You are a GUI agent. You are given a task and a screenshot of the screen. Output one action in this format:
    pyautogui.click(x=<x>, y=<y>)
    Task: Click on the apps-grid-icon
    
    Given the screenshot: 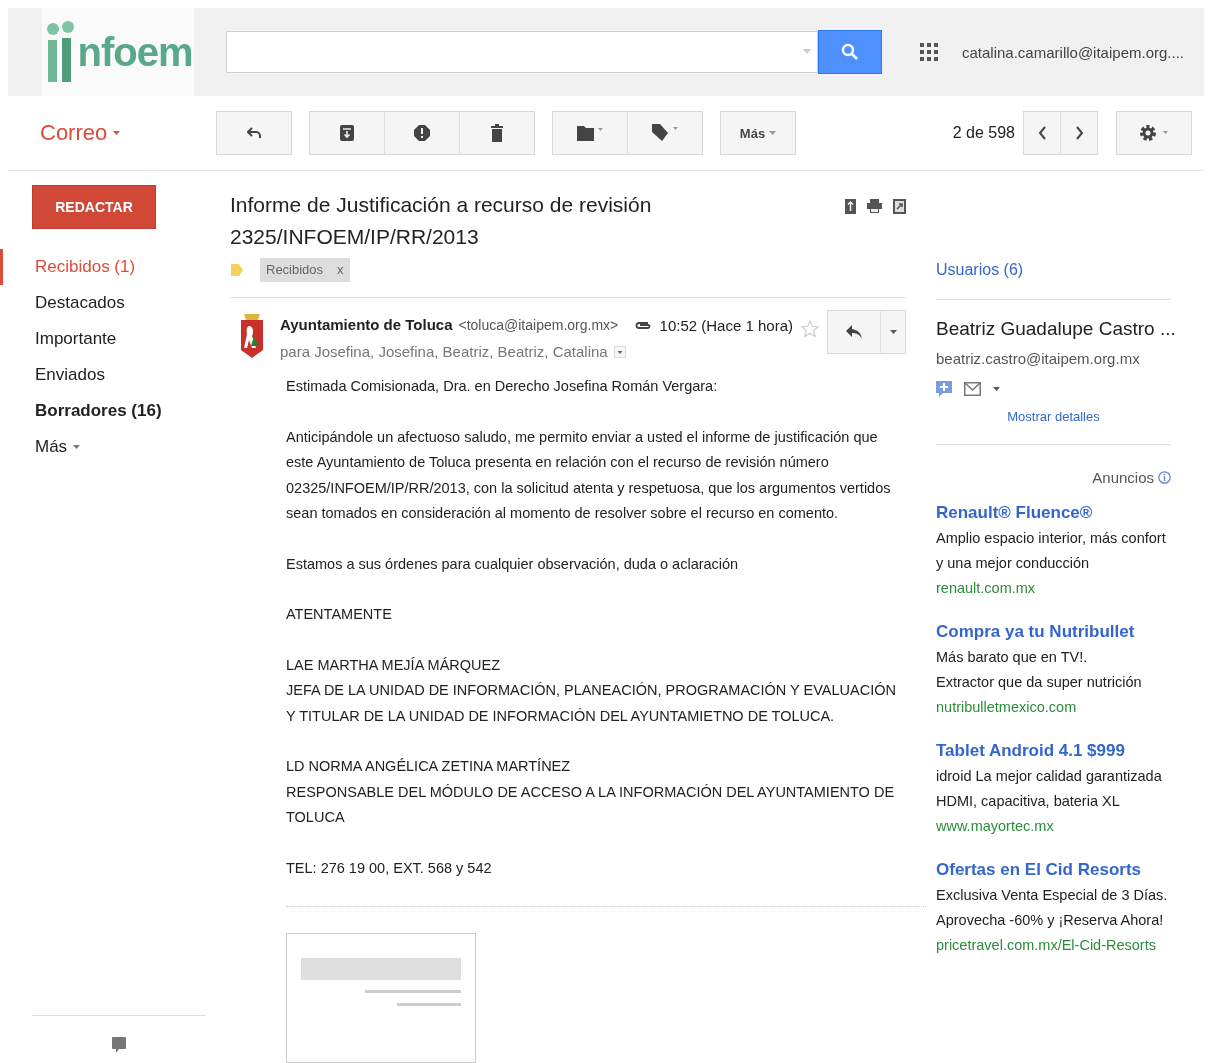 What is the action you would take?
    pyautogui.click(x=929, y=52)
    